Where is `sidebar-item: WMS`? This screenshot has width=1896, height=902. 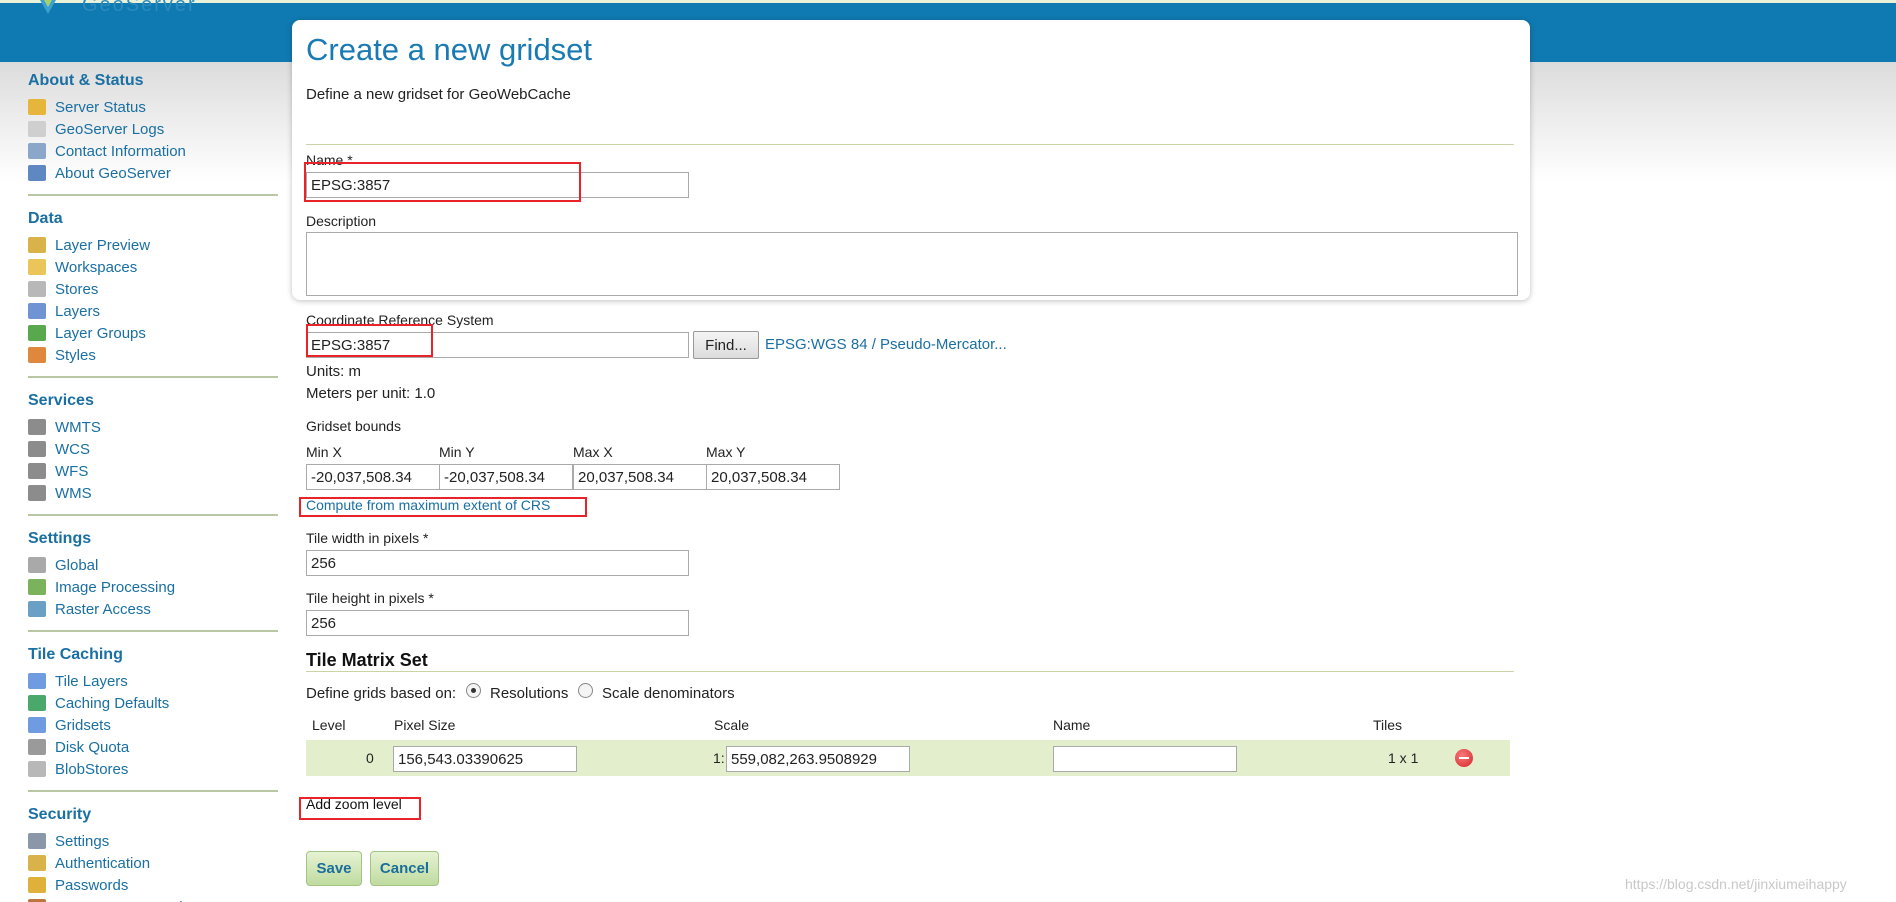
sidebar-item: WMS is located at coordinates (153, 493).